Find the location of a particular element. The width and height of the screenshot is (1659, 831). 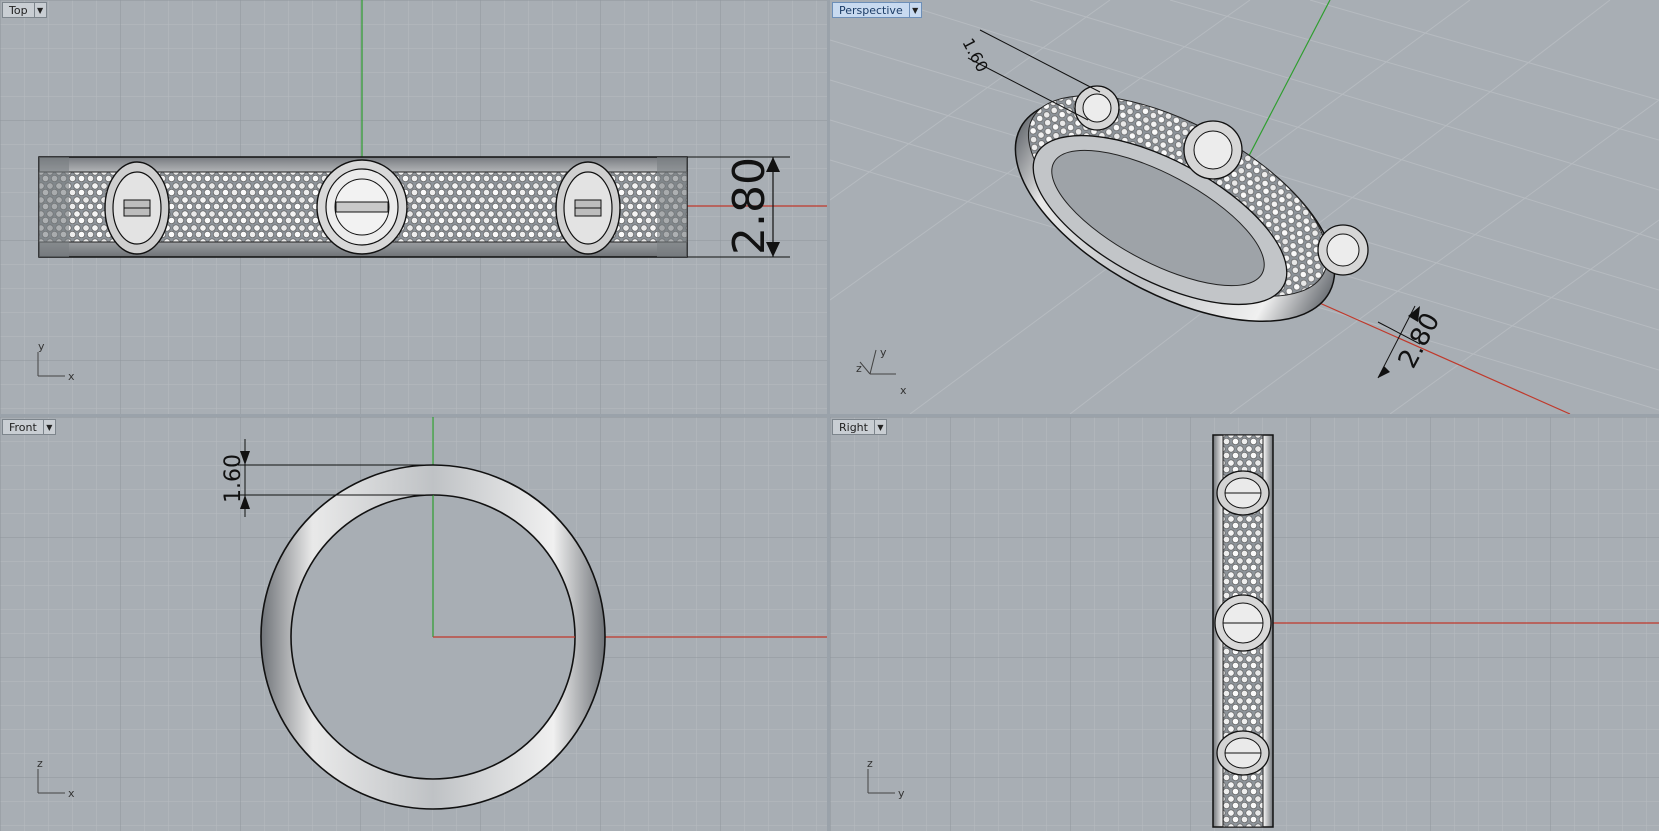

viewport-tab-perspective: Perspective ▼ is located at coordinates (877, 10).